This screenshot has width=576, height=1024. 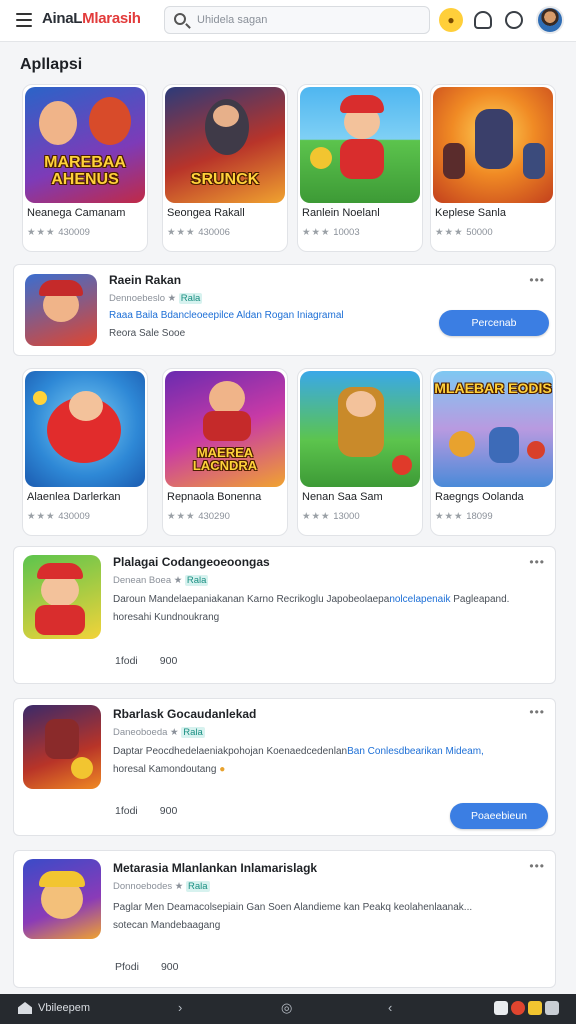 I want to click on featured-thumbnail, so click(x=61, y=310).